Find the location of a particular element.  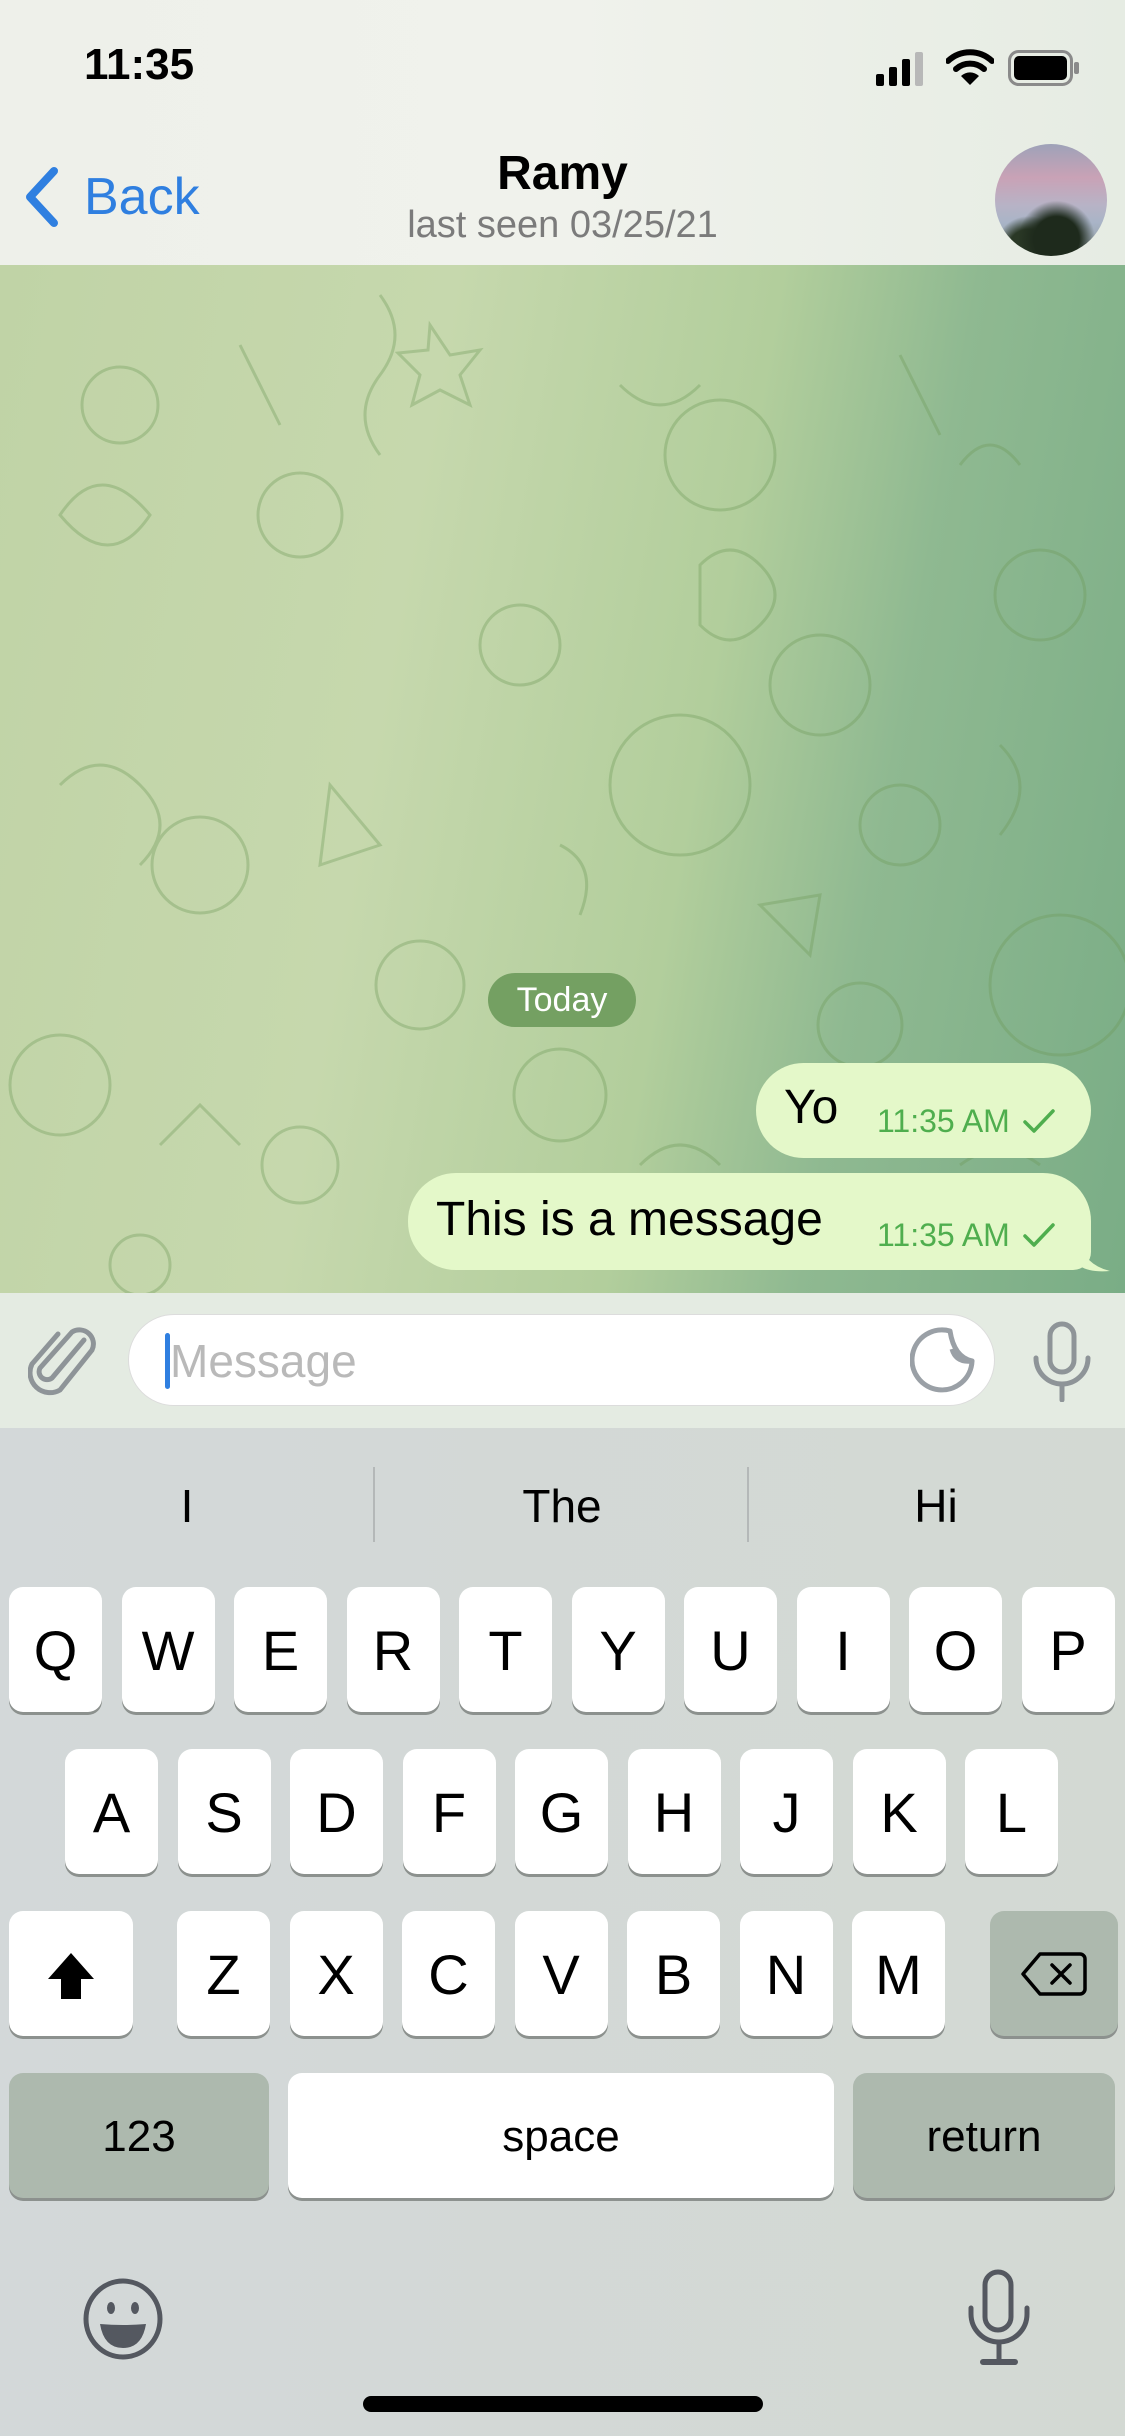

key-s: S is located at coordinates (224, 1811).